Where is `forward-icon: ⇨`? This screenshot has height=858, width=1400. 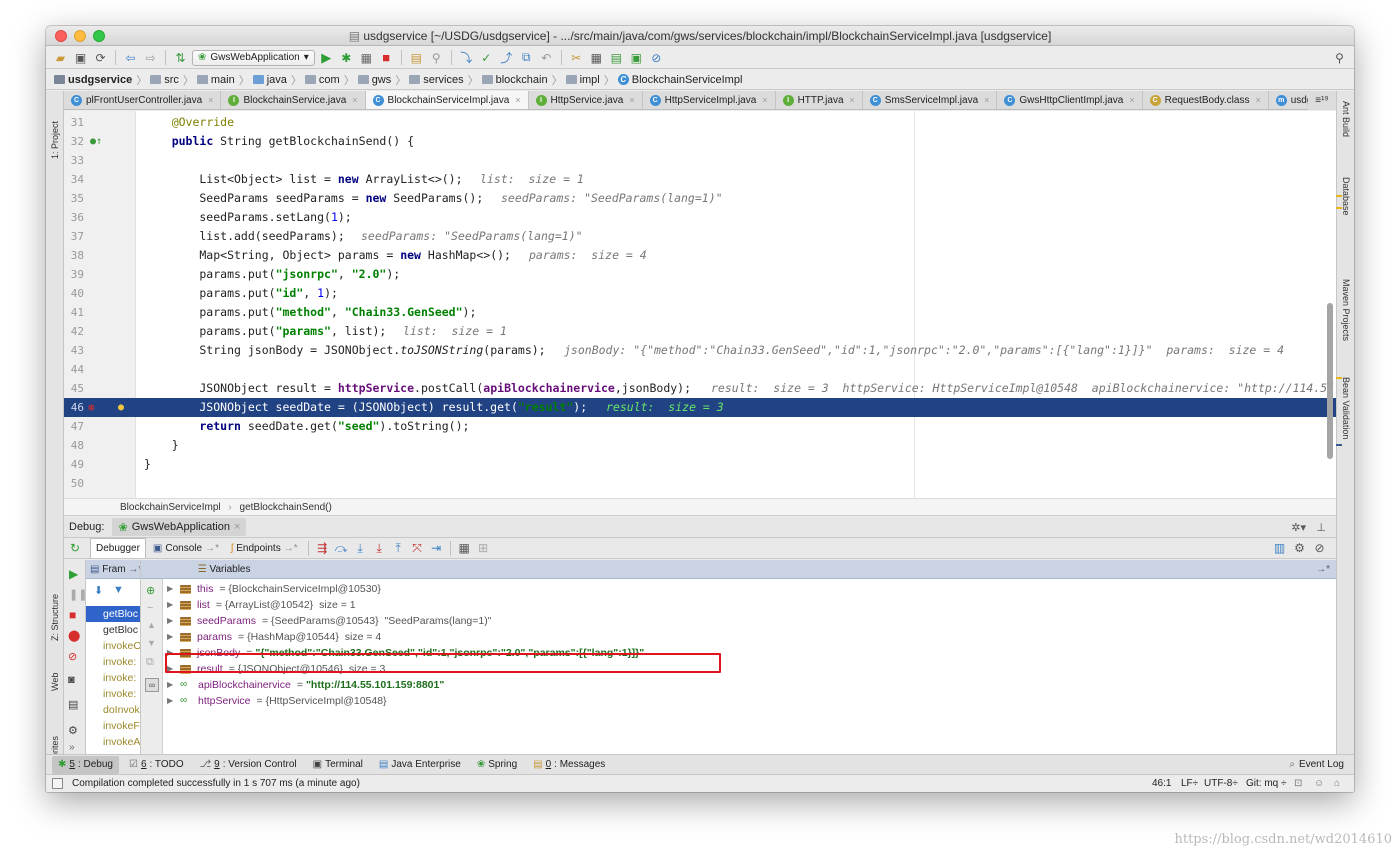 forward-icon: ⇨ is located at coordinates (150, 57).